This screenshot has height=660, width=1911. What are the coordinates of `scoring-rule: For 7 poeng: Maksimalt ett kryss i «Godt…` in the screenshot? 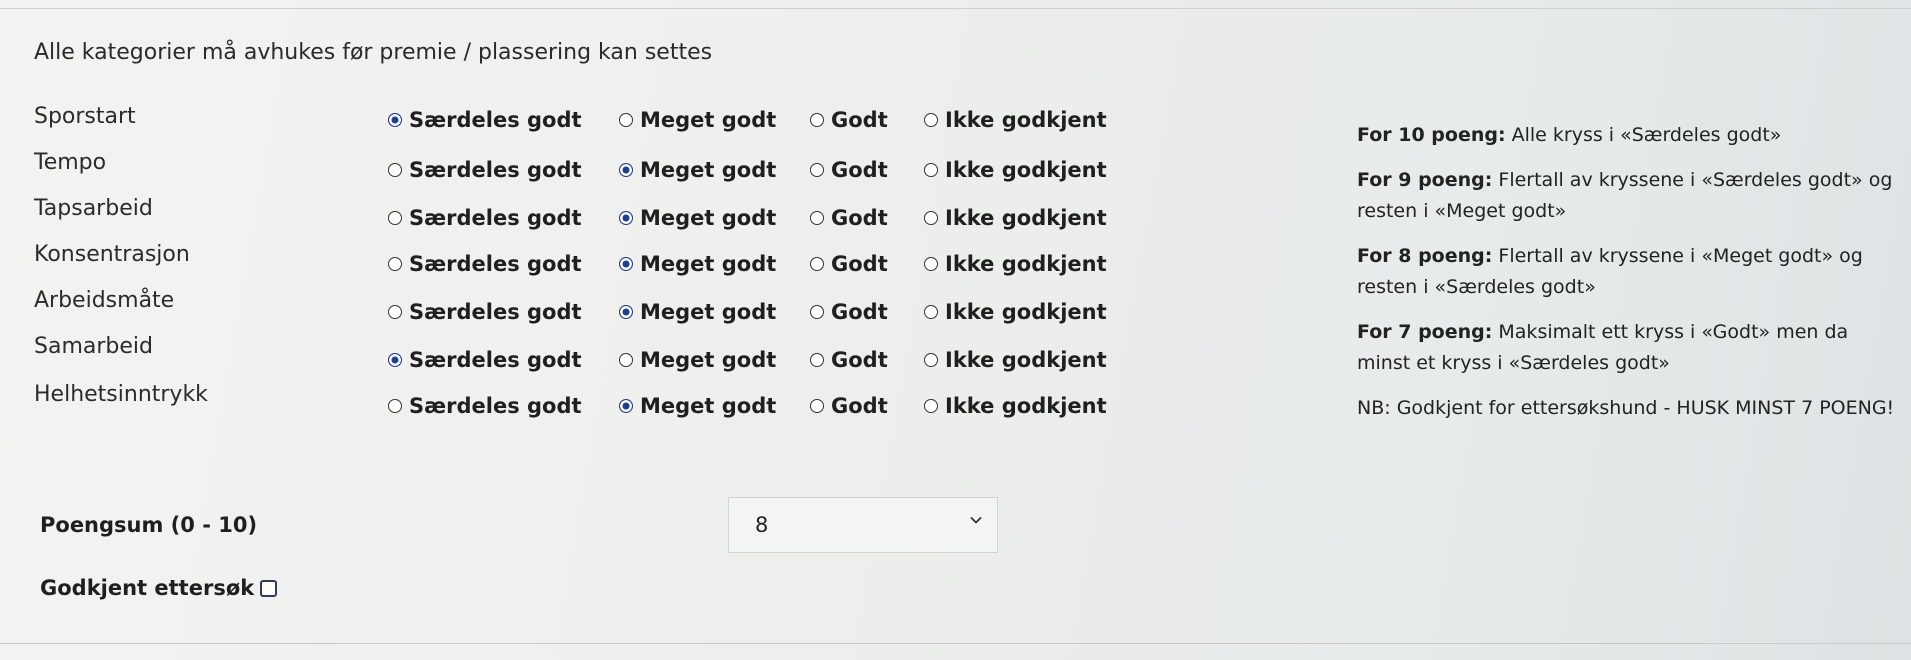 It's located at (1627, 348).